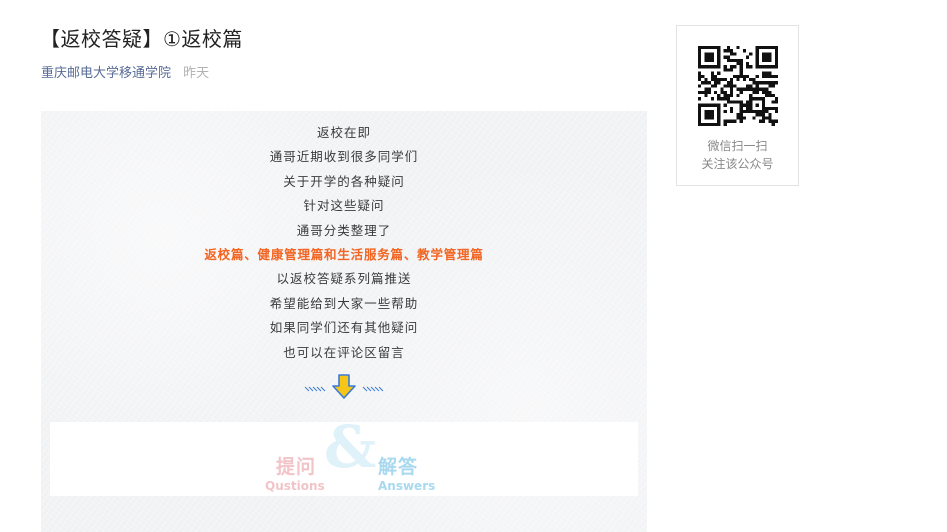 The width and height of the screenshot is (947, 532). I want to click on account-name-link: 重庆邮电大学移通学院, so click(106, 73).